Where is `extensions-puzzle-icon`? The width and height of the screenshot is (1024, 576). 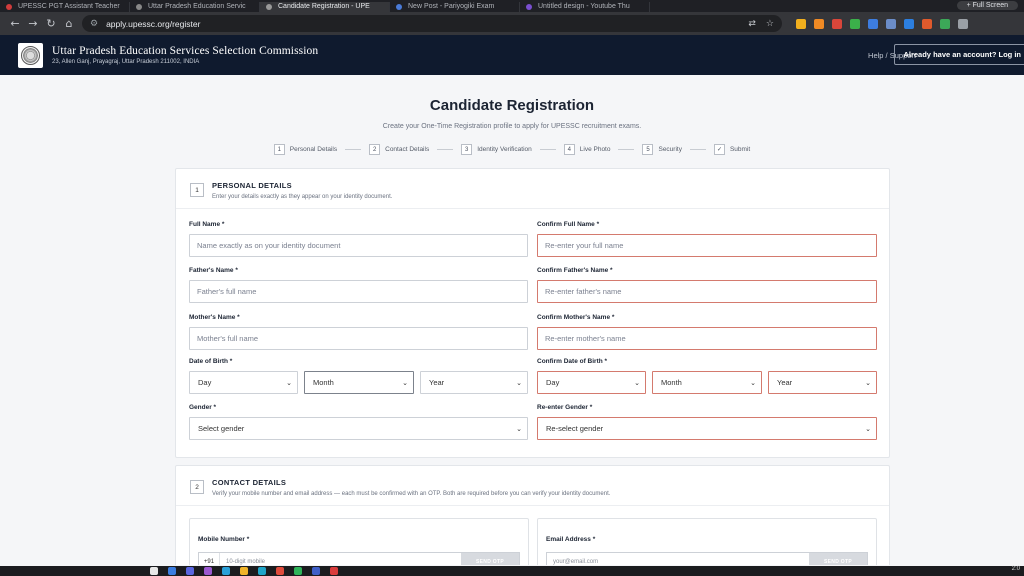 extensions-puzzle-icon is located at coordinates (963, 23).